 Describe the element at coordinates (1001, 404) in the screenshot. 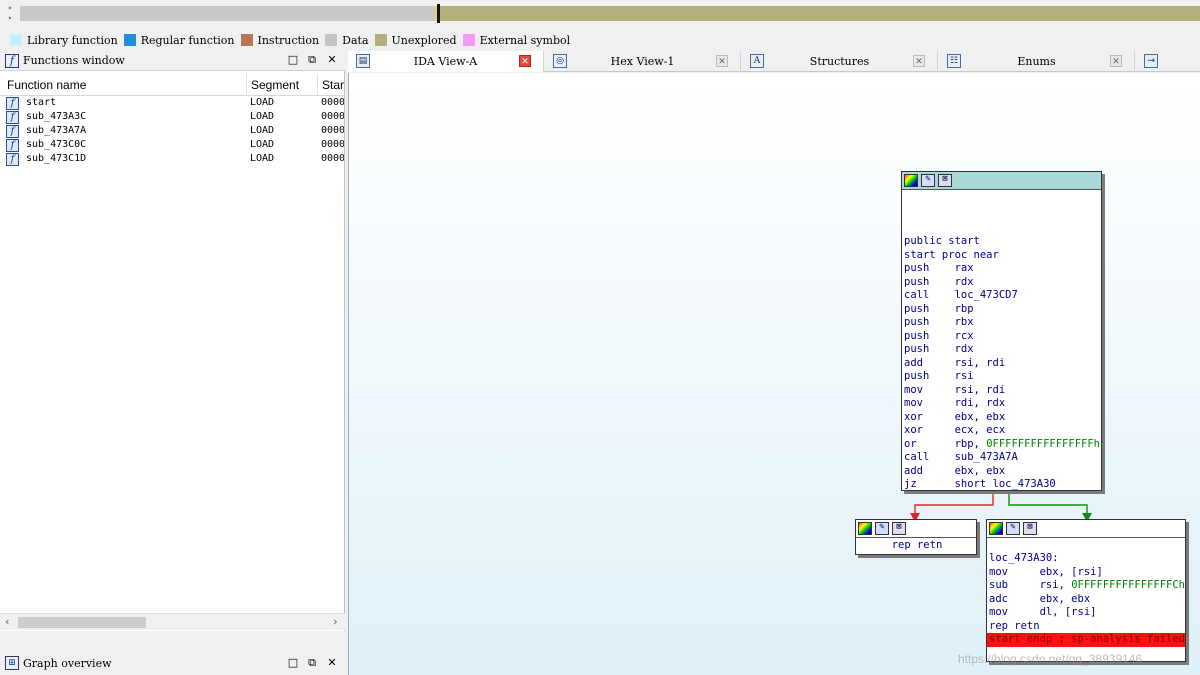

I see `asm-line: mov rdi, rdx` at that location.